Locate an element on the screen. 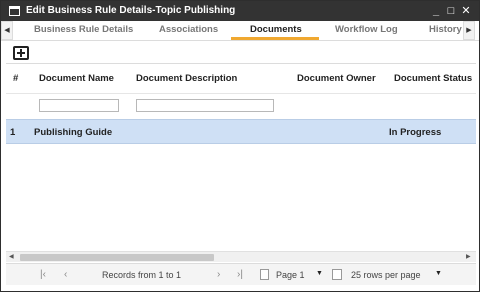  tab-associations: Associations is located at coordinates (188, 29).